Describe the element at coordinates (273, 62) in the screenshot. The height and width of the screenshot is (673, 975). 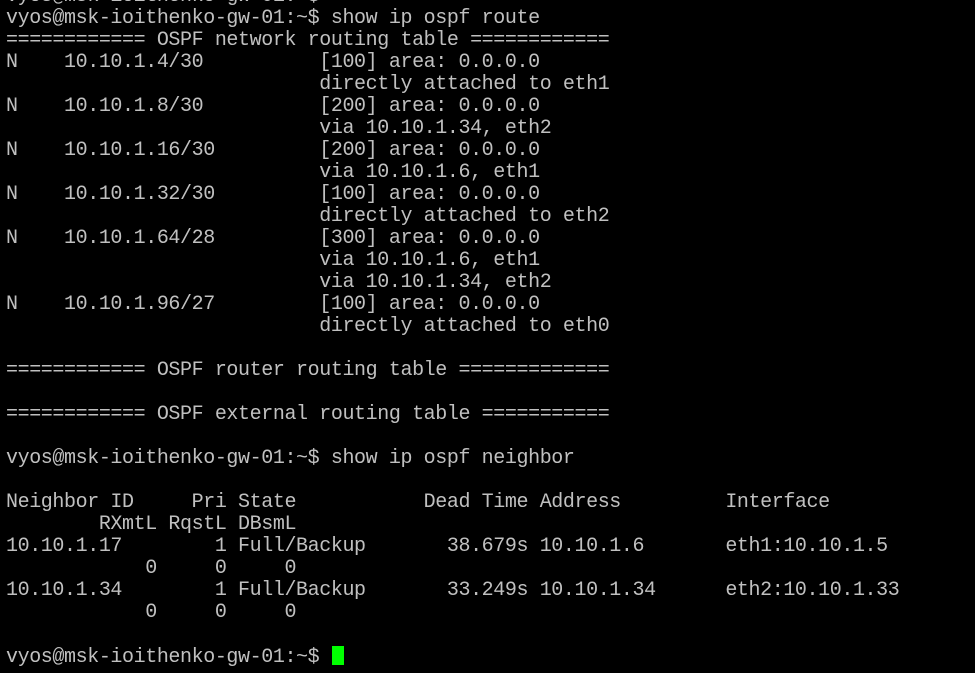
I see `terminal-line: N 10.10.1.4/30 [100] area: 0.0.0.0` at that location.